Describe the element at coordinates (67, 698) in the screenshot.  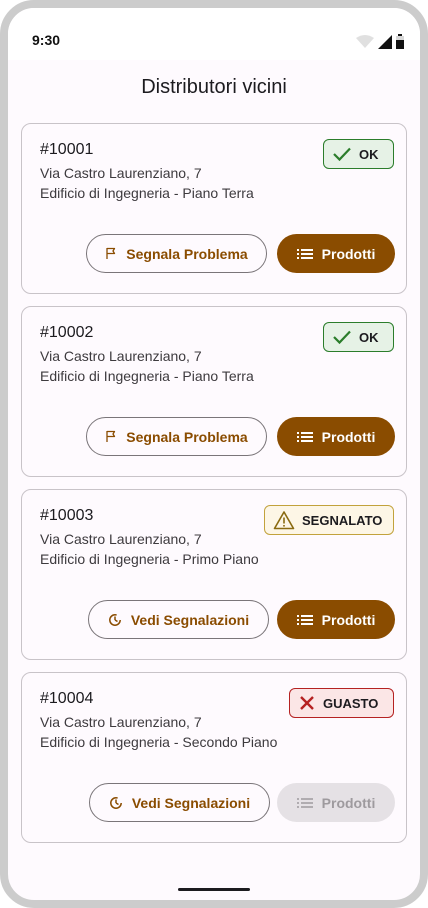
I see `machine-id: #10004` at that location.